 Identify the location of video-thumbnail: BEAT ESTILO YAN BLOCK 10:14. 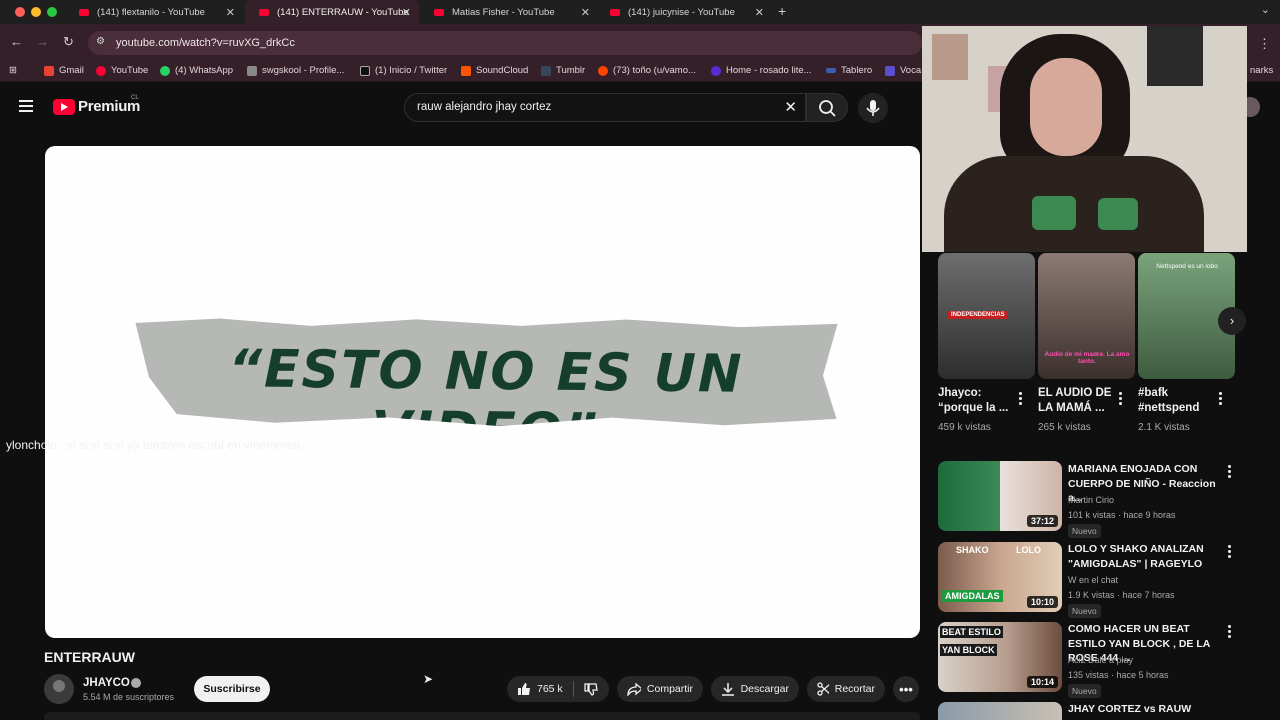
(1000, 657).